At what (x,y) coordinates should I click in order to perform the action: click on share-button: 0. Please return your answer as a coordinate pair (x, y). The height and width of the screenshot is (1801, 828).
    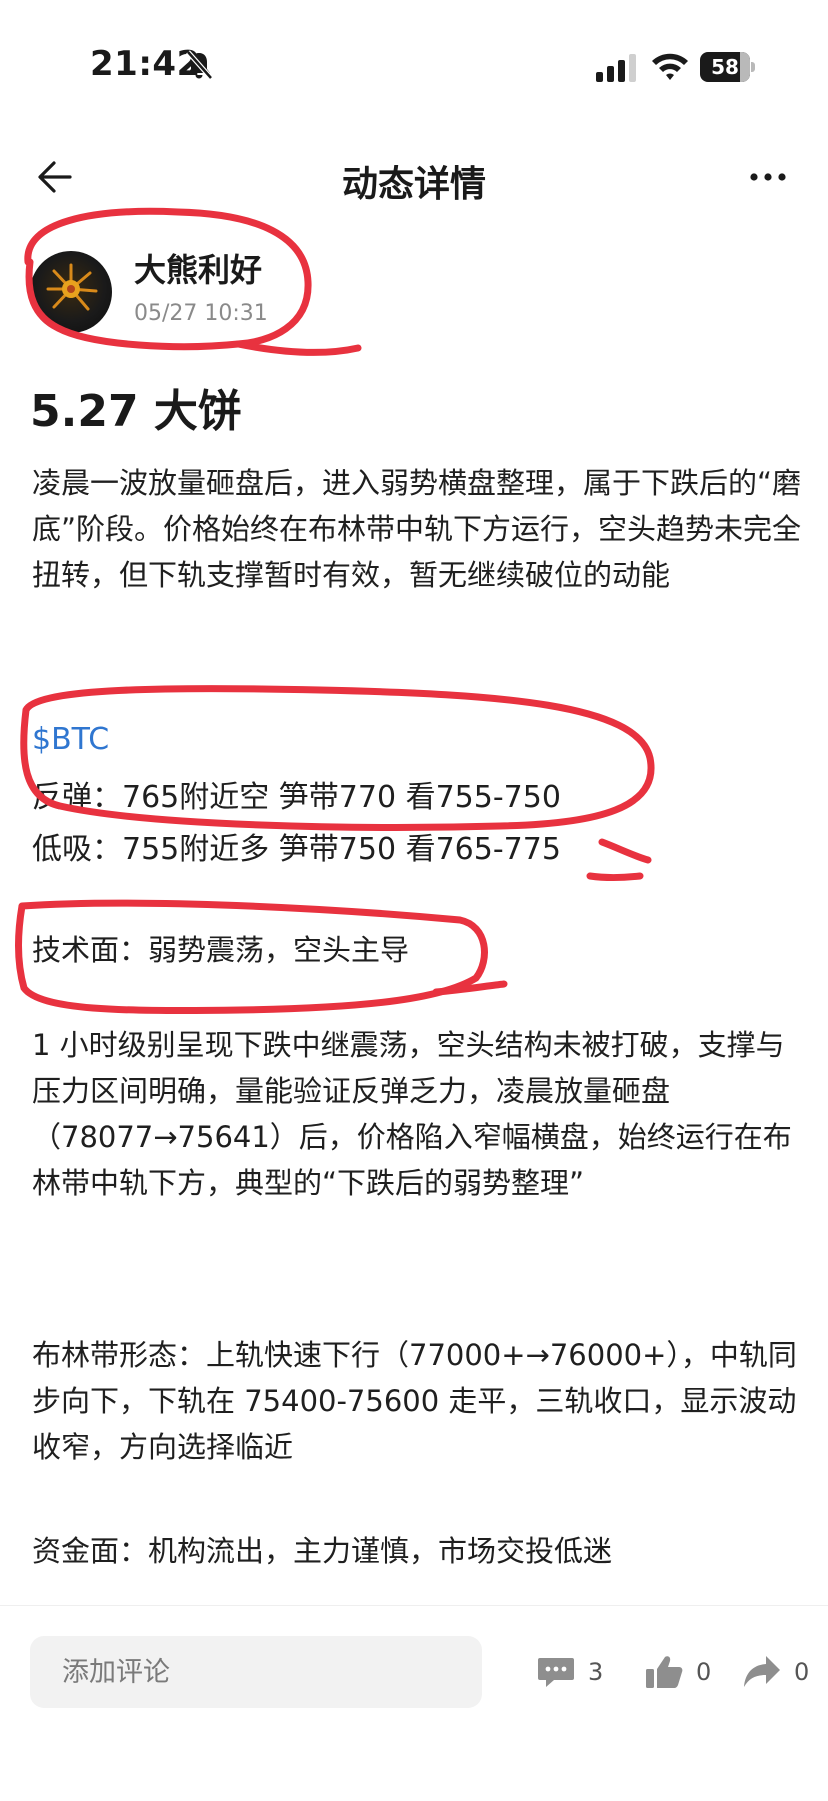
    Looking at the image, I should click on (775, 1672).